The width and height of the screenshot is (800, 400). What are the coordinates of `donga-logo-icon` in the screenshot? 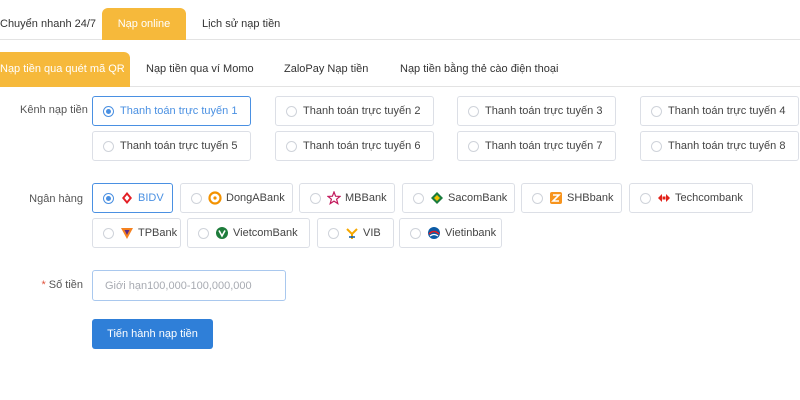 It's located at (215, 198).